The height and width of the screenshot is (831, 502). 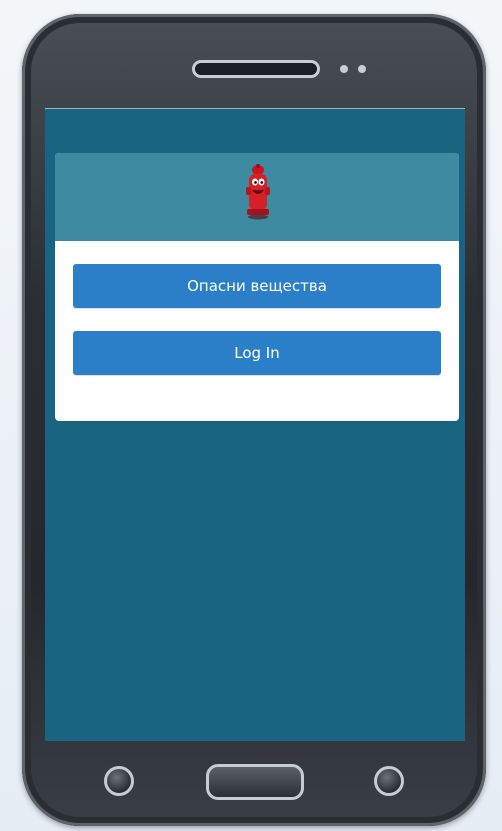 I want to click on card-header, so click(x=257, y=197).